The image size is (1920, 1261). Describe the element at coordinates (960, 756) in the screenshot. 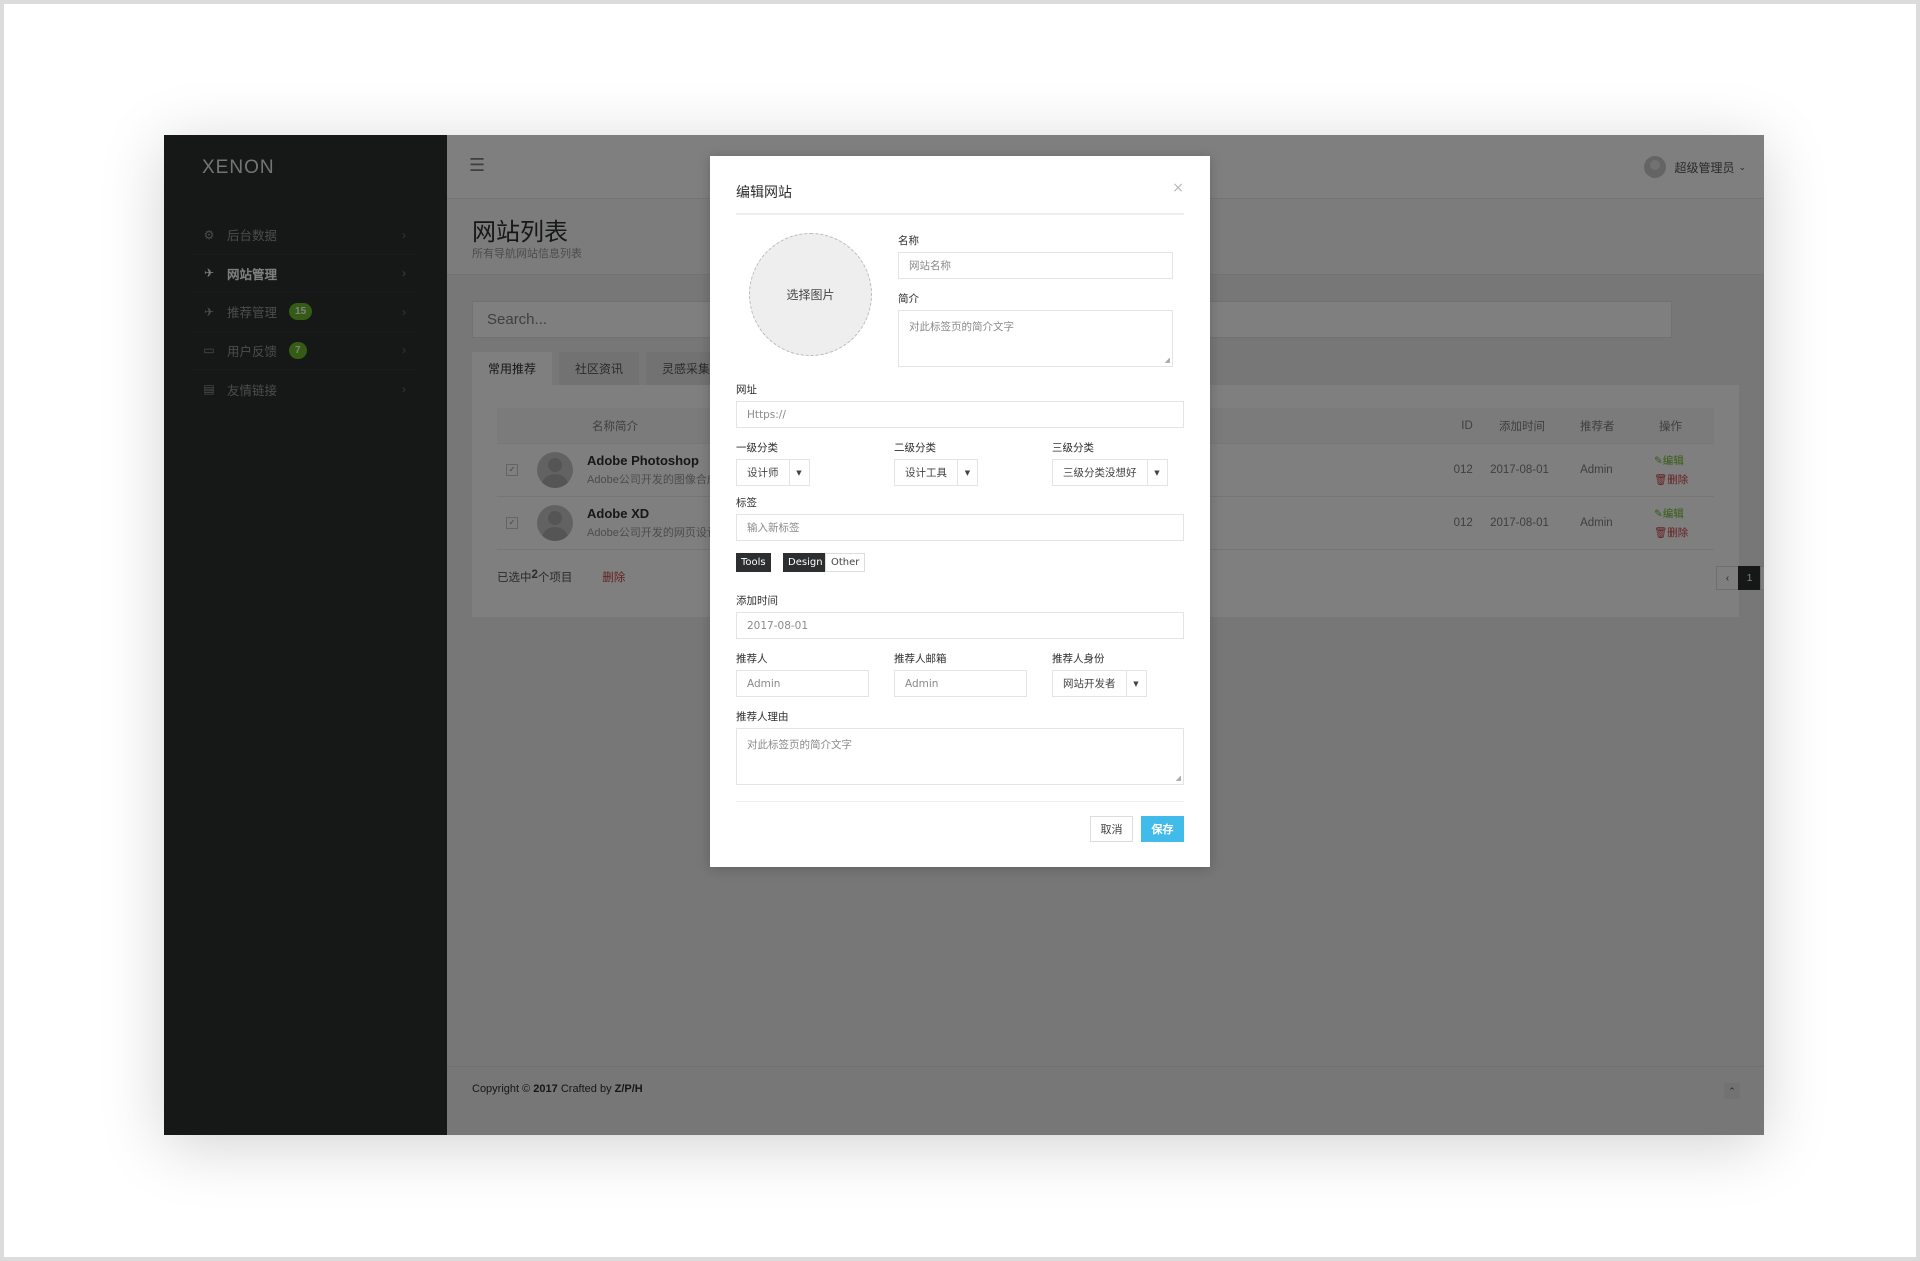

I see `reason-textarea: 对此标签页的简介文字 ◢` at that location.